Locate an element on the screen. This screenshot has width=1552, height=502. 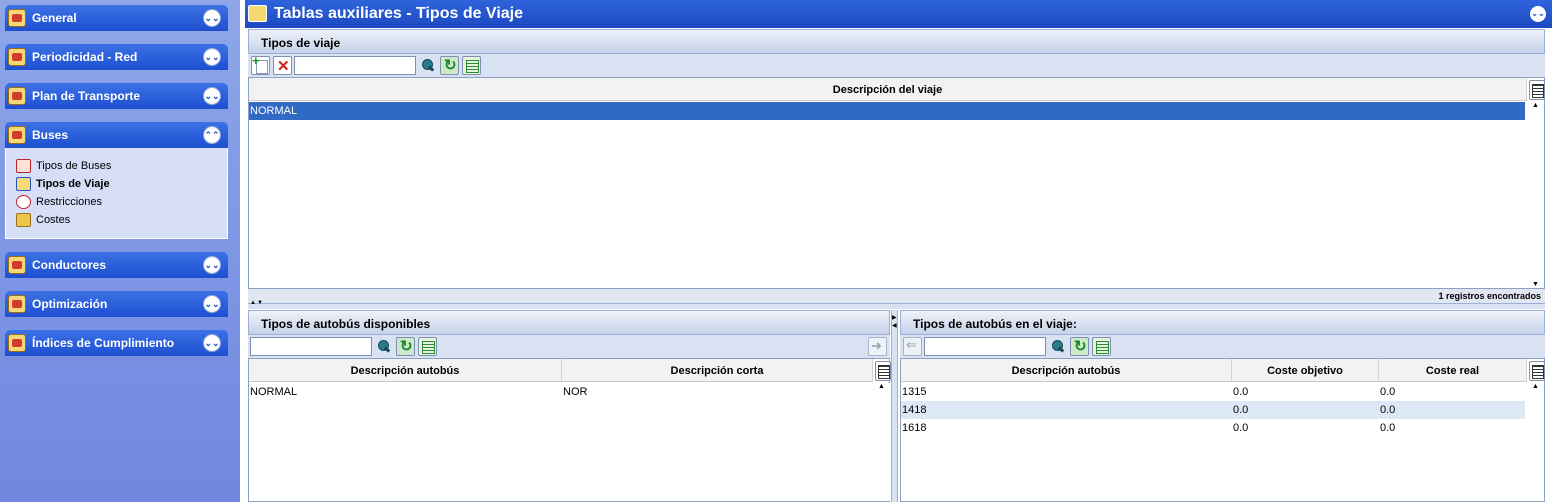
optimization-icon is located at coordinates (17, 304).